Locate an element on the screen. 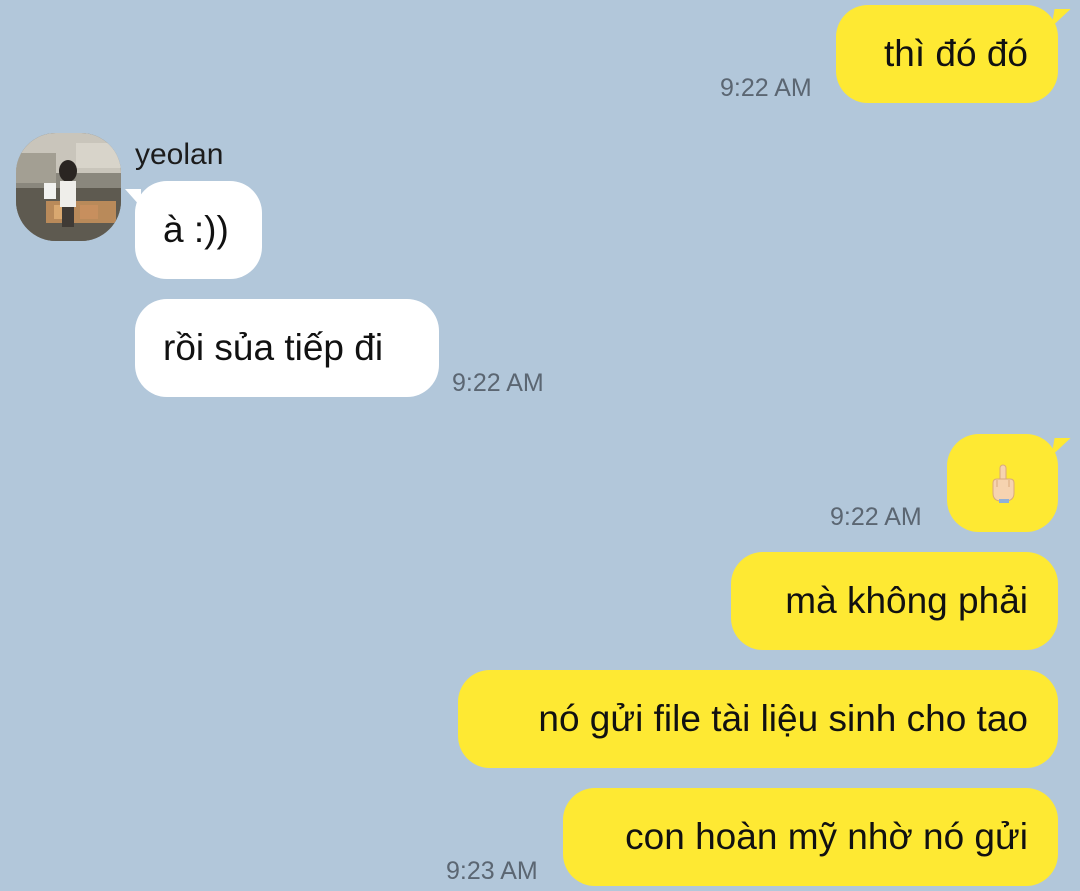 This screenshot has height=891, width=1080. incoming-message-bubble: rồi sủa tiếp đi is located at coordinates (287, 348).